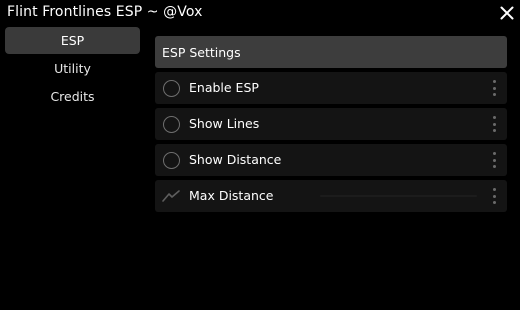 This screenshot has width=520, height=310. What do you see at coordinates (398, 196) in the screenshot?
I see `slider-track` at bounding box center [398, 196].